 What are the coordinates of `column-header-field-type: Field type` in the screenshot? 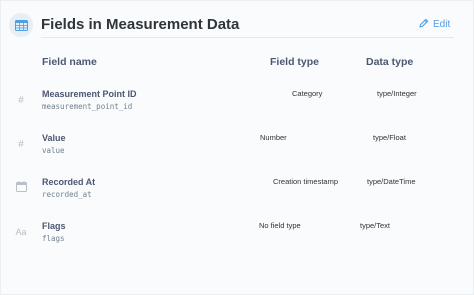 It's located at (295, 62).